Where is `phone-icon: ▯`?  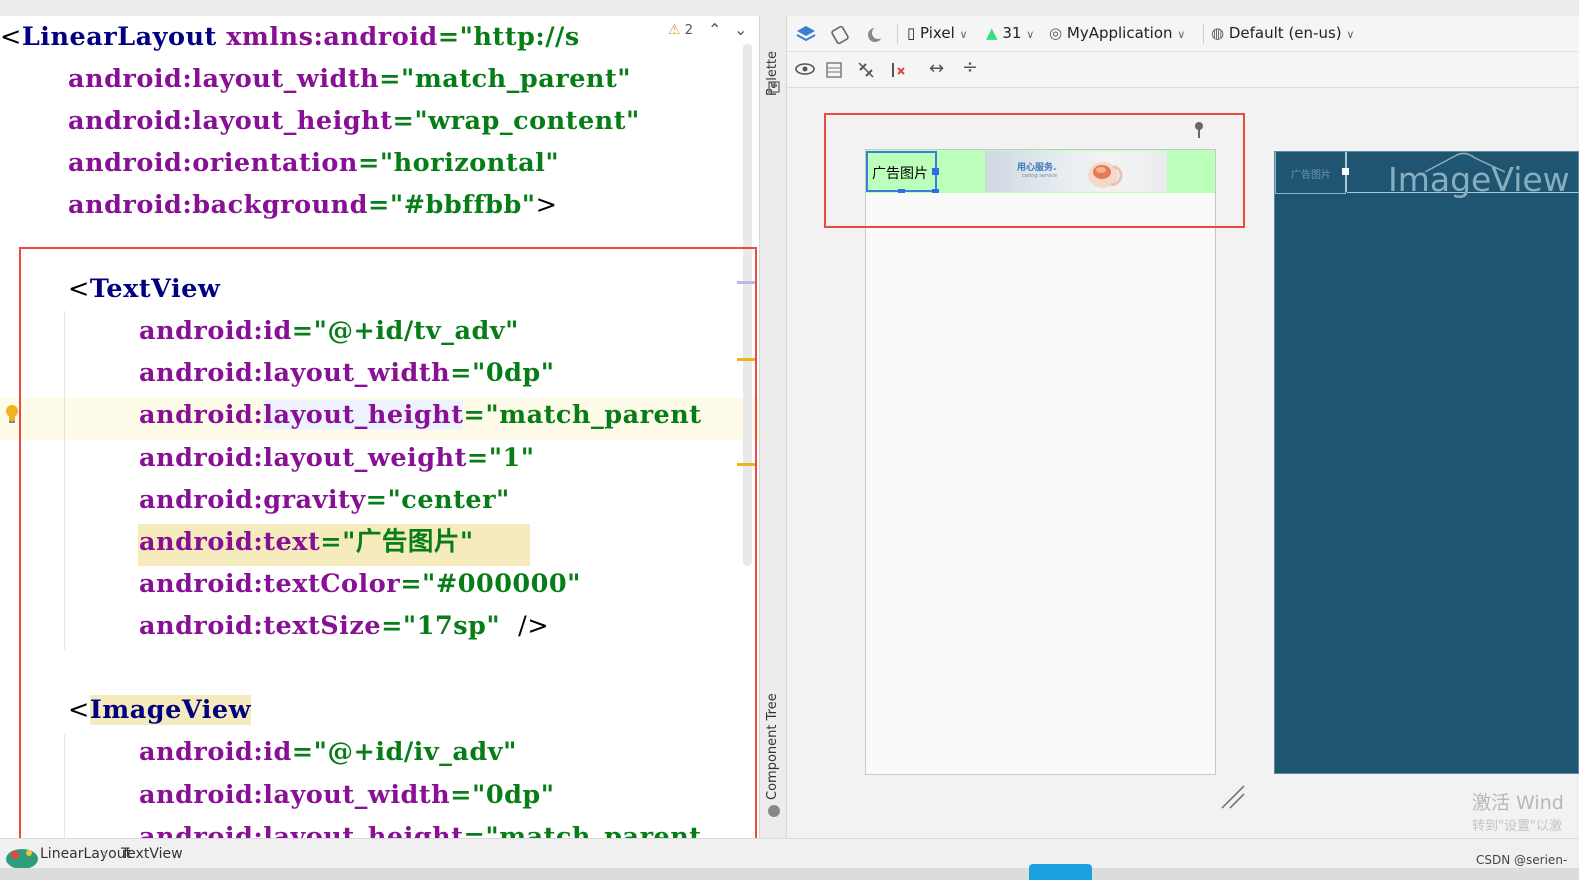 phone-icon: ▯ is located at coordinates (911, 33).